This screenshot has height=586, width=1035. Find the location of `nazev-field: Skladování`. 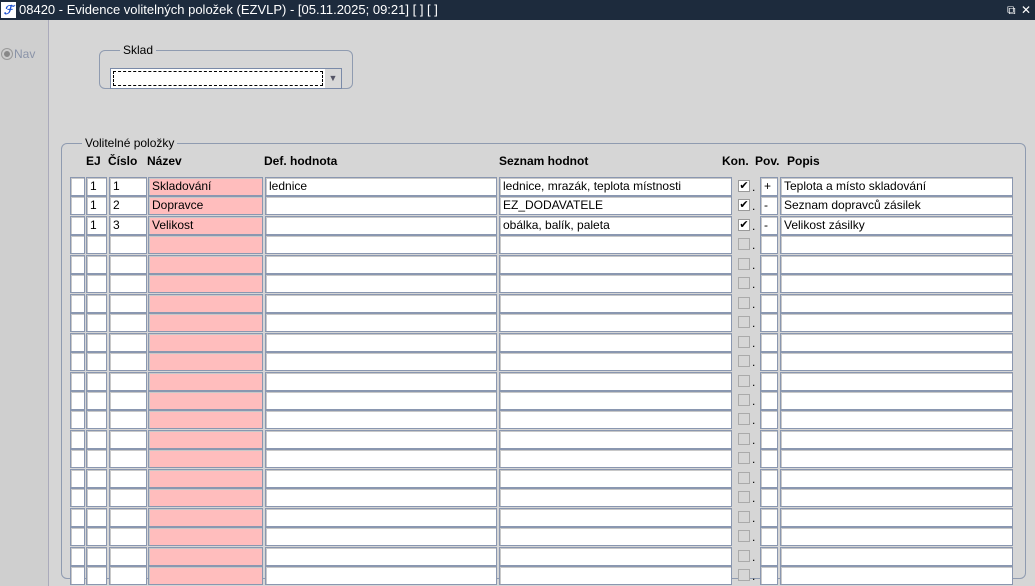

nazev-field: Skladování is located at coordinates (205, 186).